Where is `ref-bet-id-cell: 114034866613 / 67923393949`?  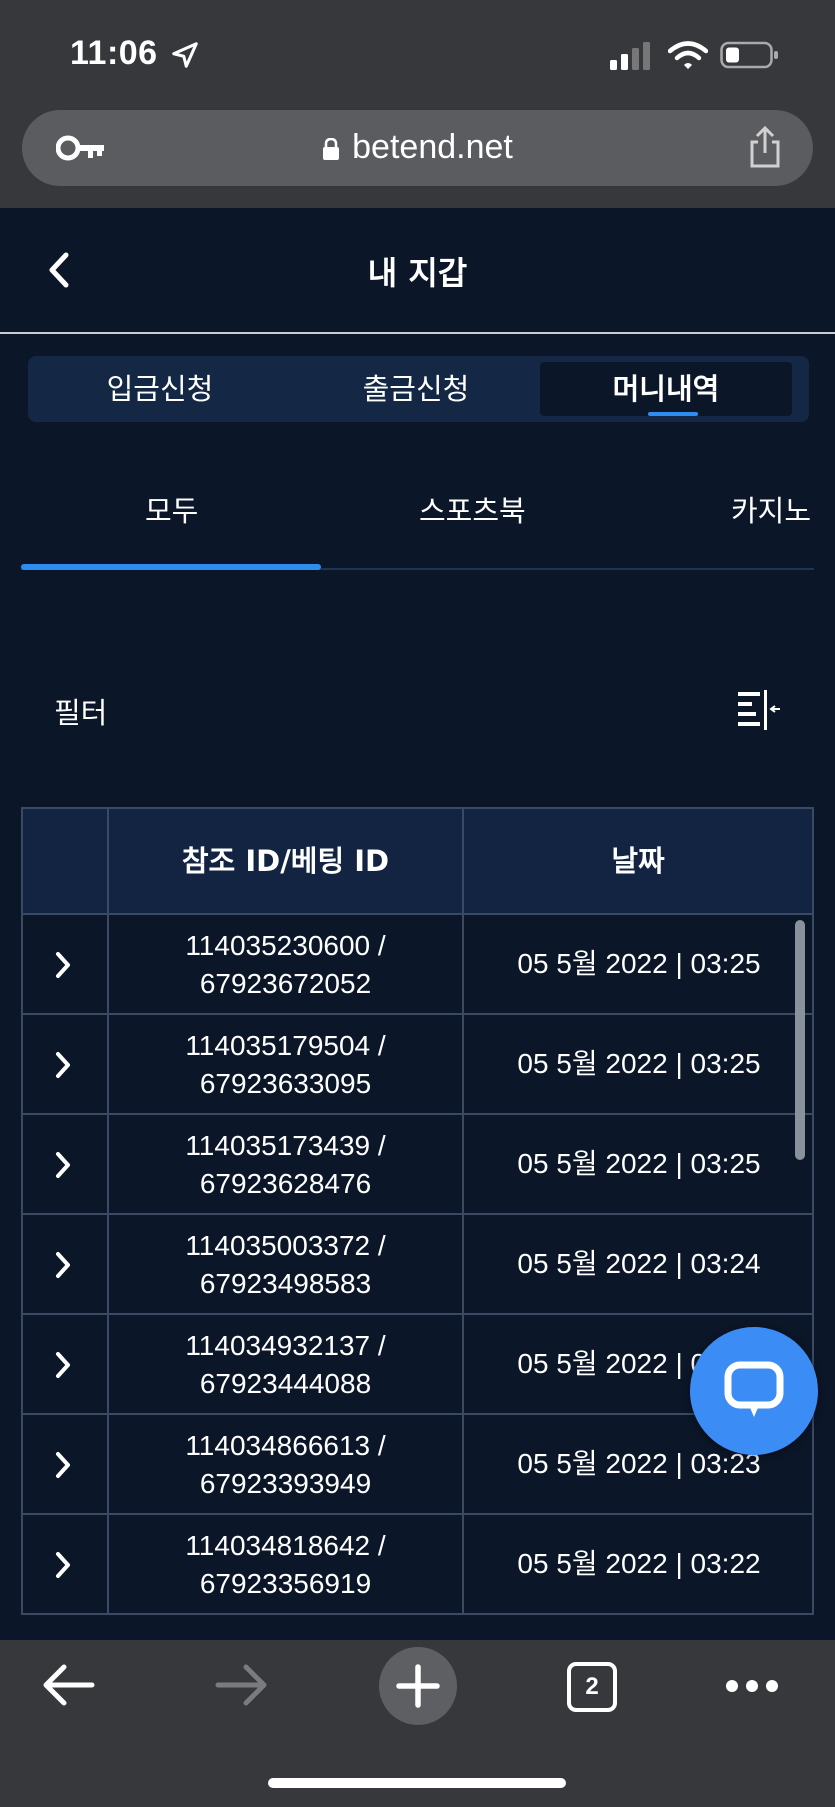
ref-bet-id-cell: 114034866613 / 67923393949 is located at coordinates (285, 1465).